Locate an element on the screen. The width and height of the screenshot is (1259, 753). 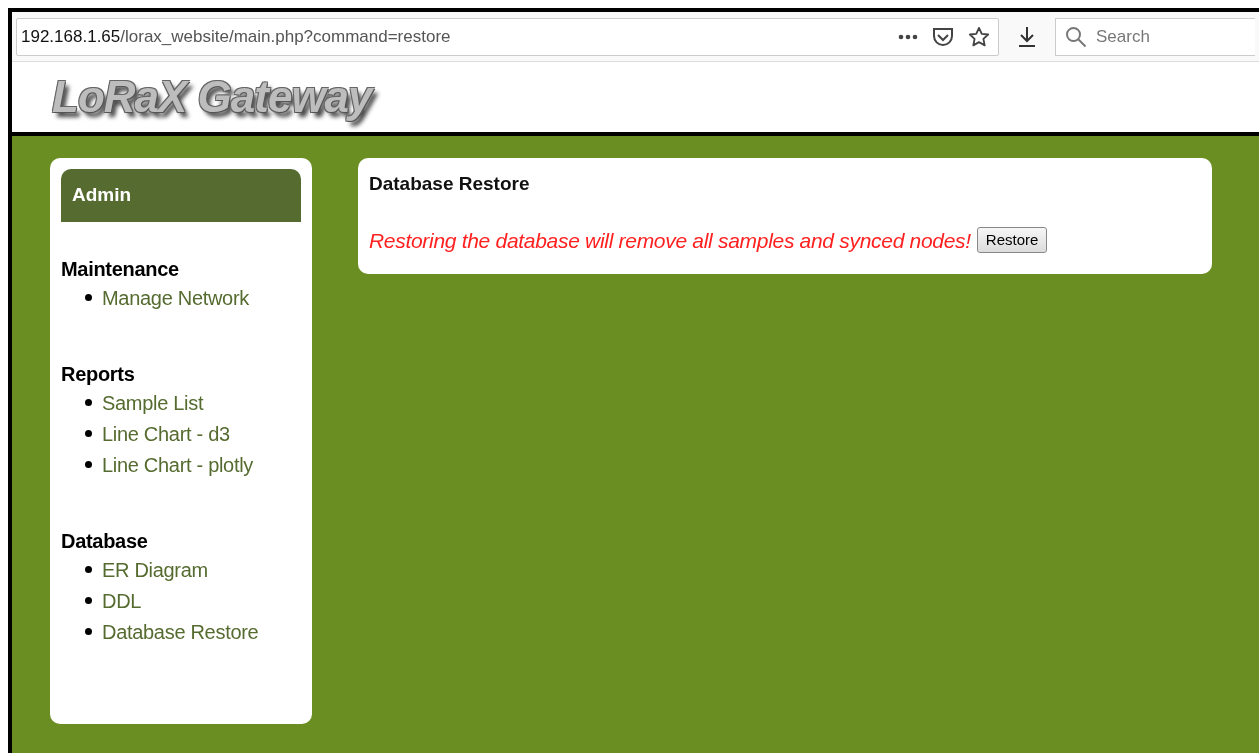
url-text: 192.168.1.65/lorax_website/main.php?command=restore is located at coordinates (236, 36).